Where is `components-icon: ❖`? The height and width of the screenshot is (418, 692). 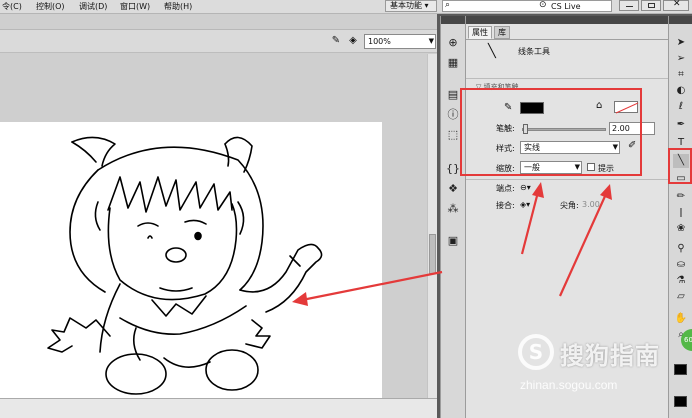
components-icon: ❖ is located at coordinates (453, 189).